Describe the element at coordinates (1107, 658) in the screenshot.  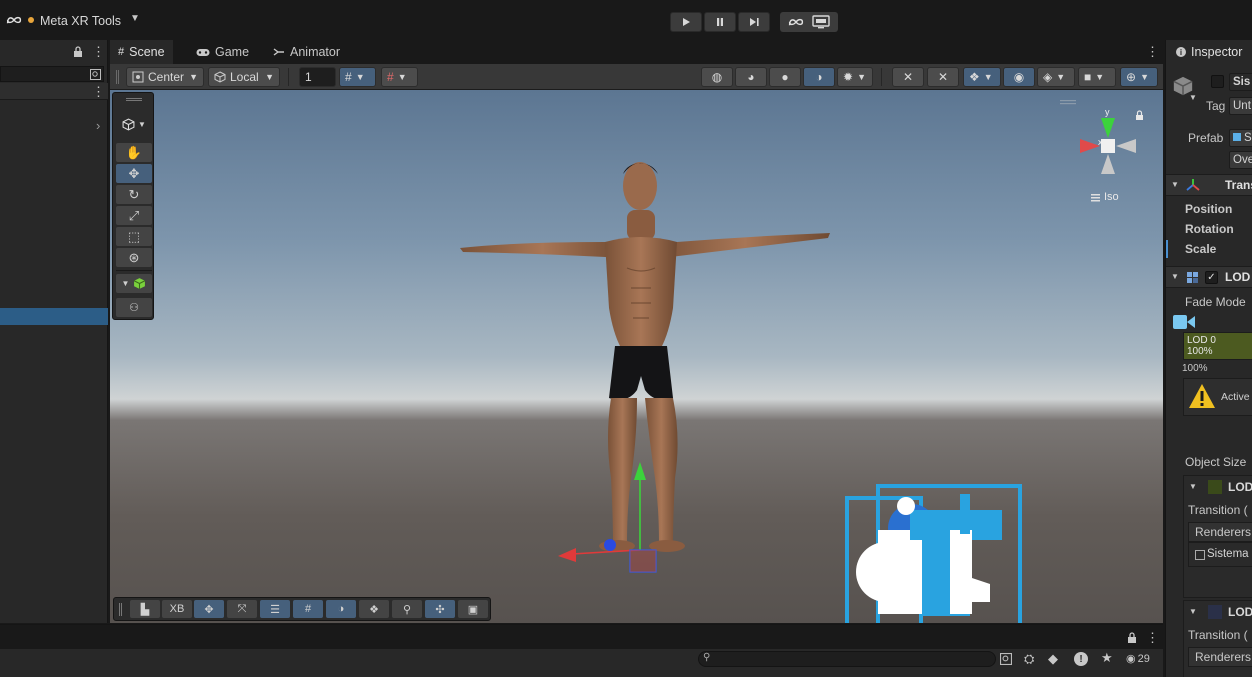
I see `favorite-star-icon: ★` at that location.